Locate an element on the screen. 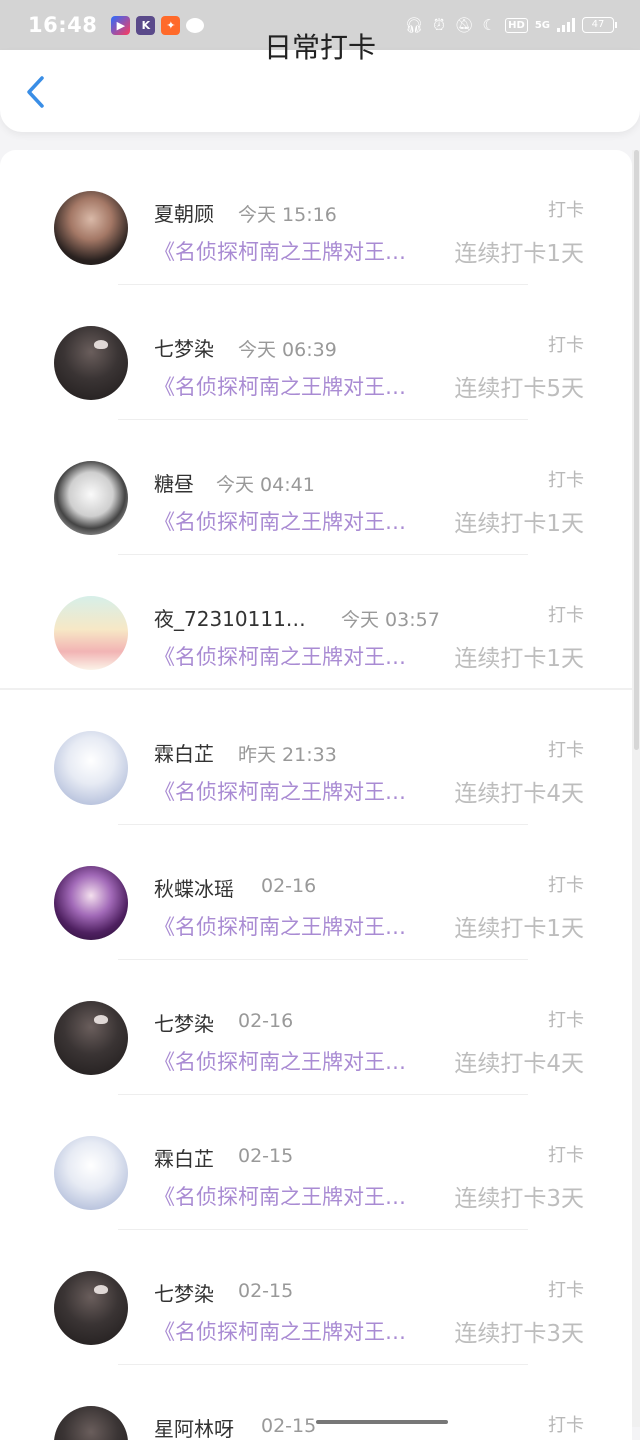  scrollbar-thumb is located at coordinates (636, 450).